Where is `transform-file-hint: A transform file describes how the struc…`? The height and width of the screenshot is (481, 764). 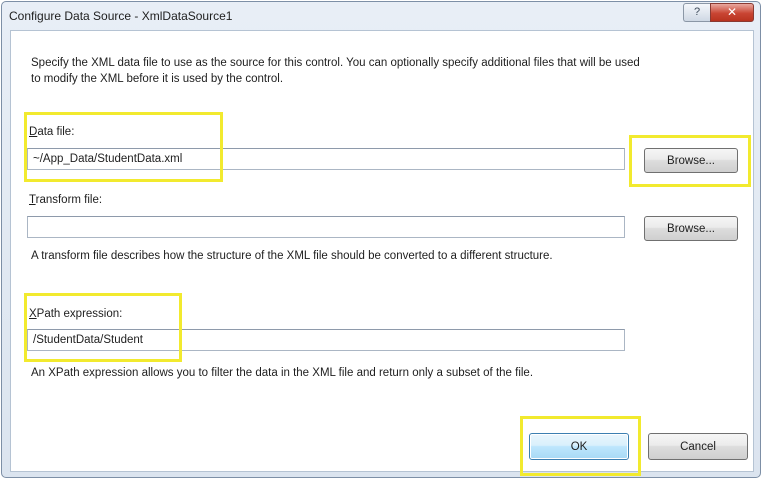 transform-file-hint: A transform file describes how the struc… is located at coordinates (292, 256).